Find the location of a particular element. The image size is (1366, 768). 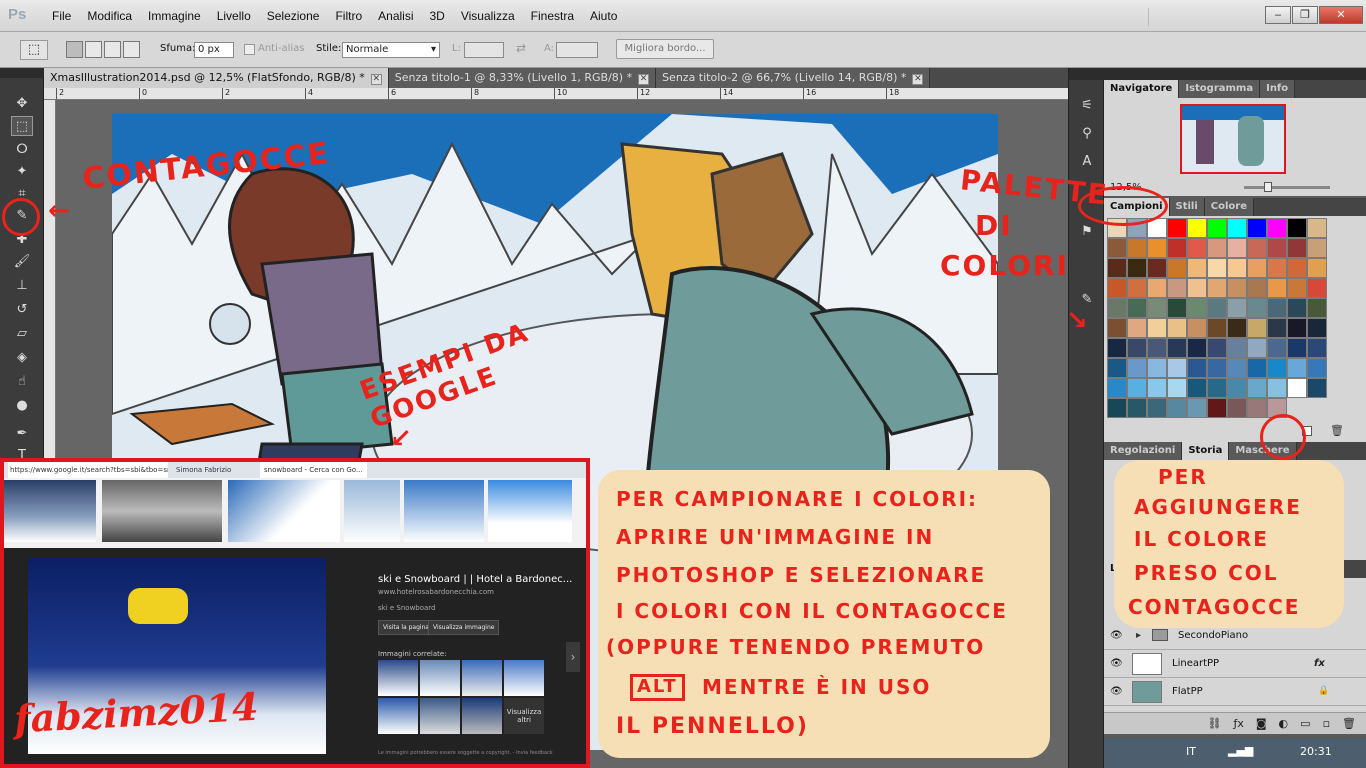

navigator-thumbnail is located at coordinates (1233, 139).